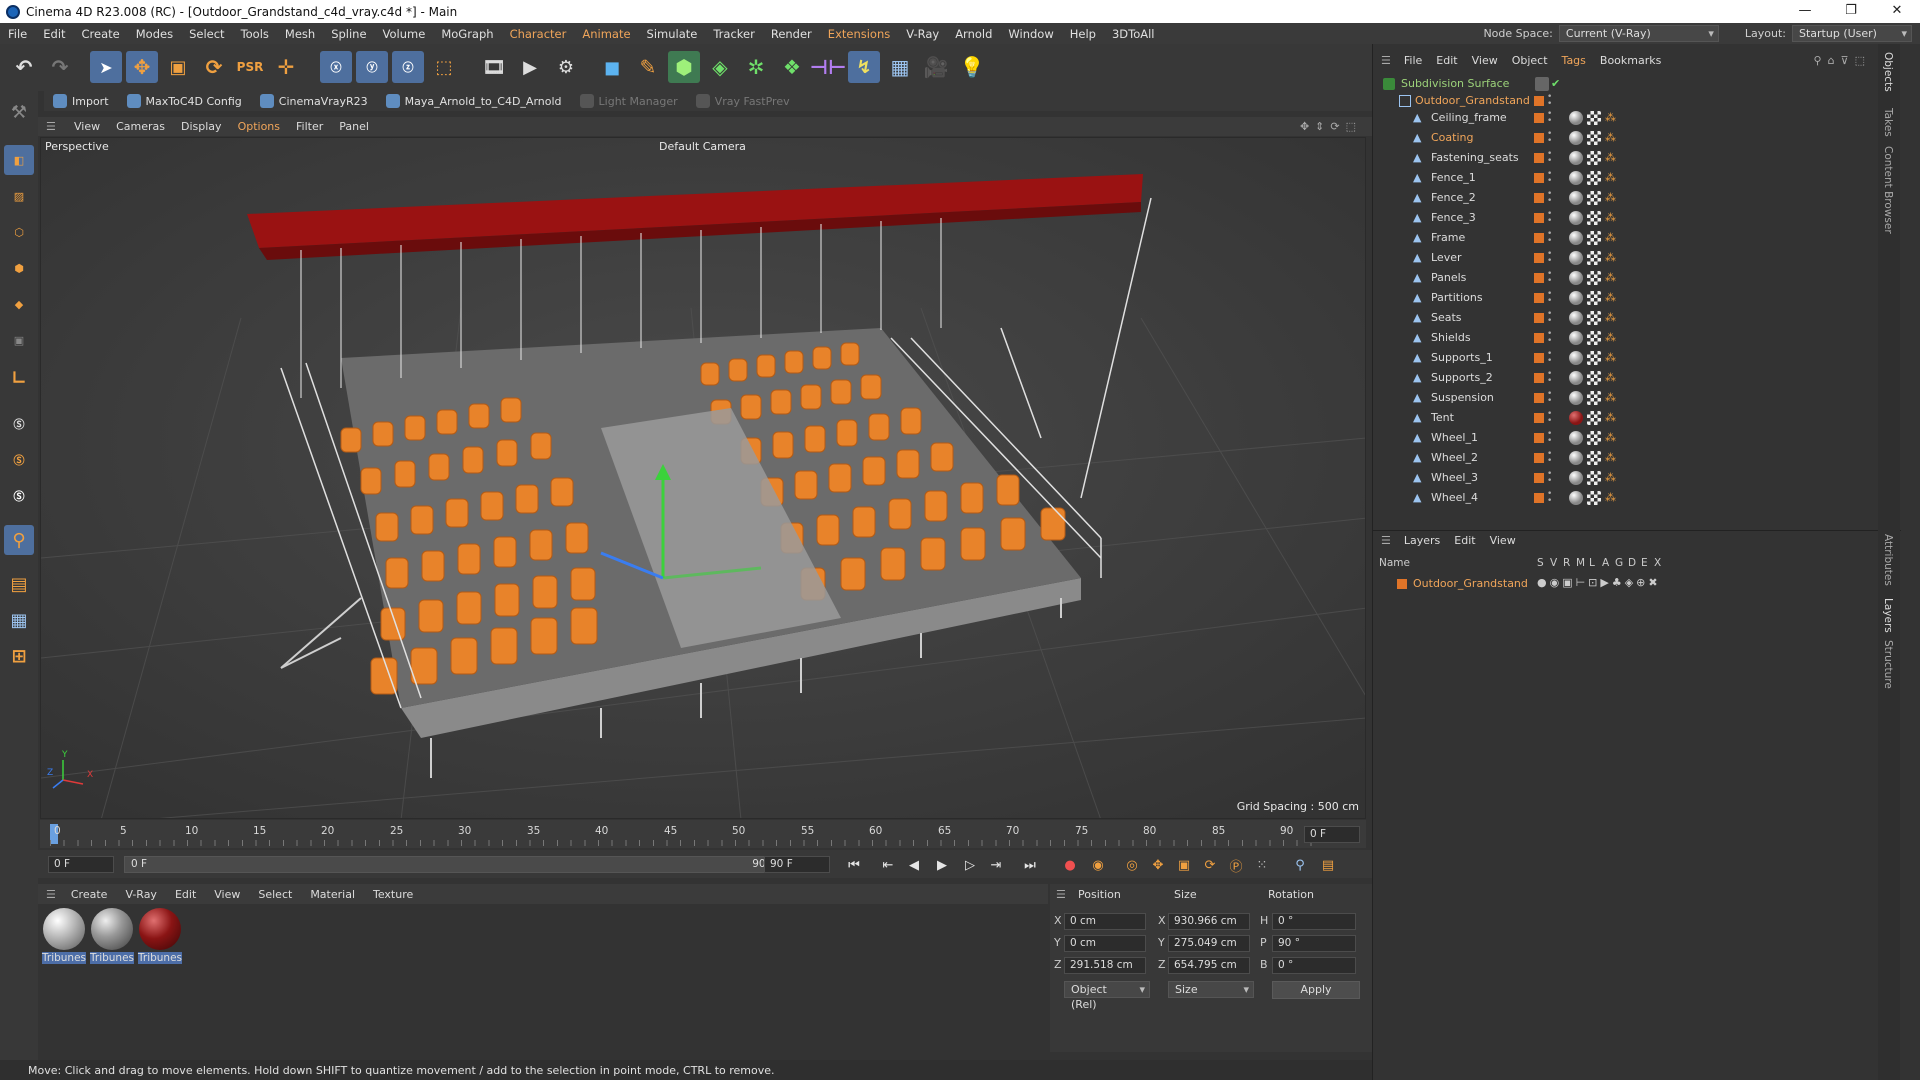 The height and width of the screenshot is (1080, 1920). What do you see at coordinates (1485, 60) in the screenshot?
I see `object-menu-view: View` at bounding box center [1485, 60].